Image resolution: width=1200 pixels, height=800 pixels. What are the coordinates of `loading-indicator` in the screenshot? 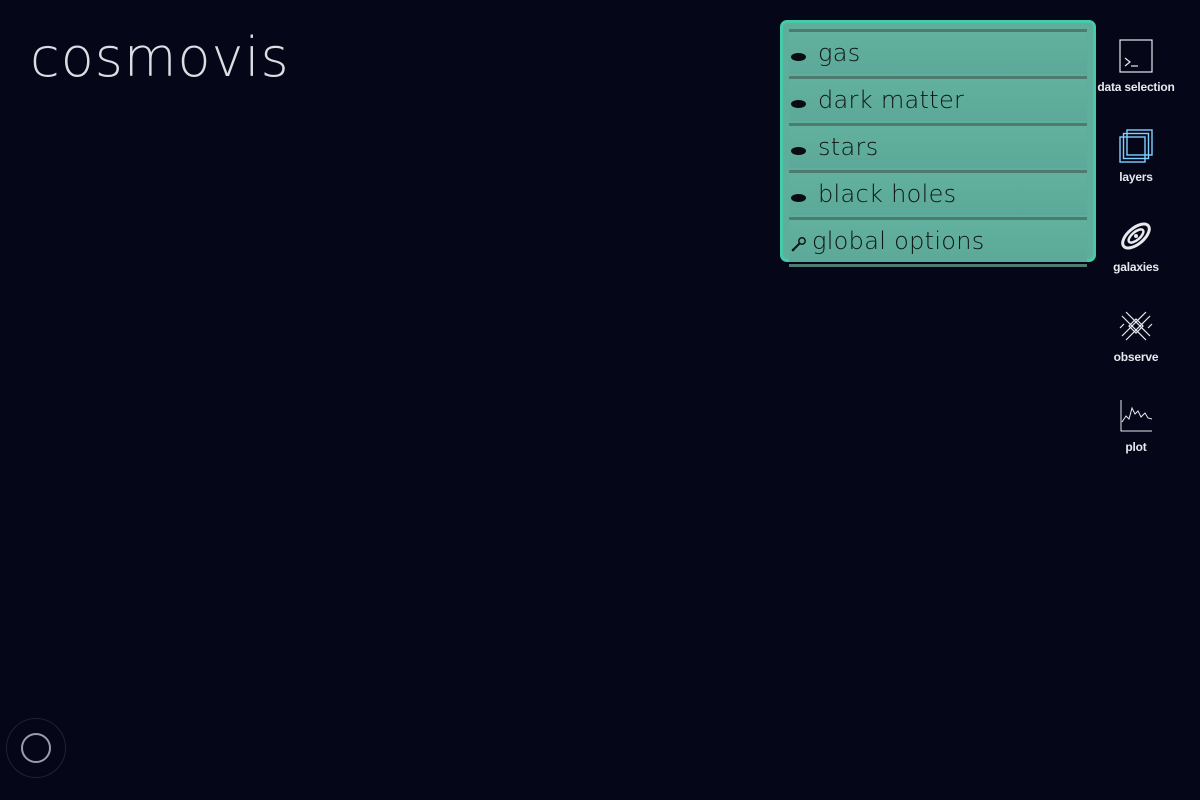 It's located at (36, 748).